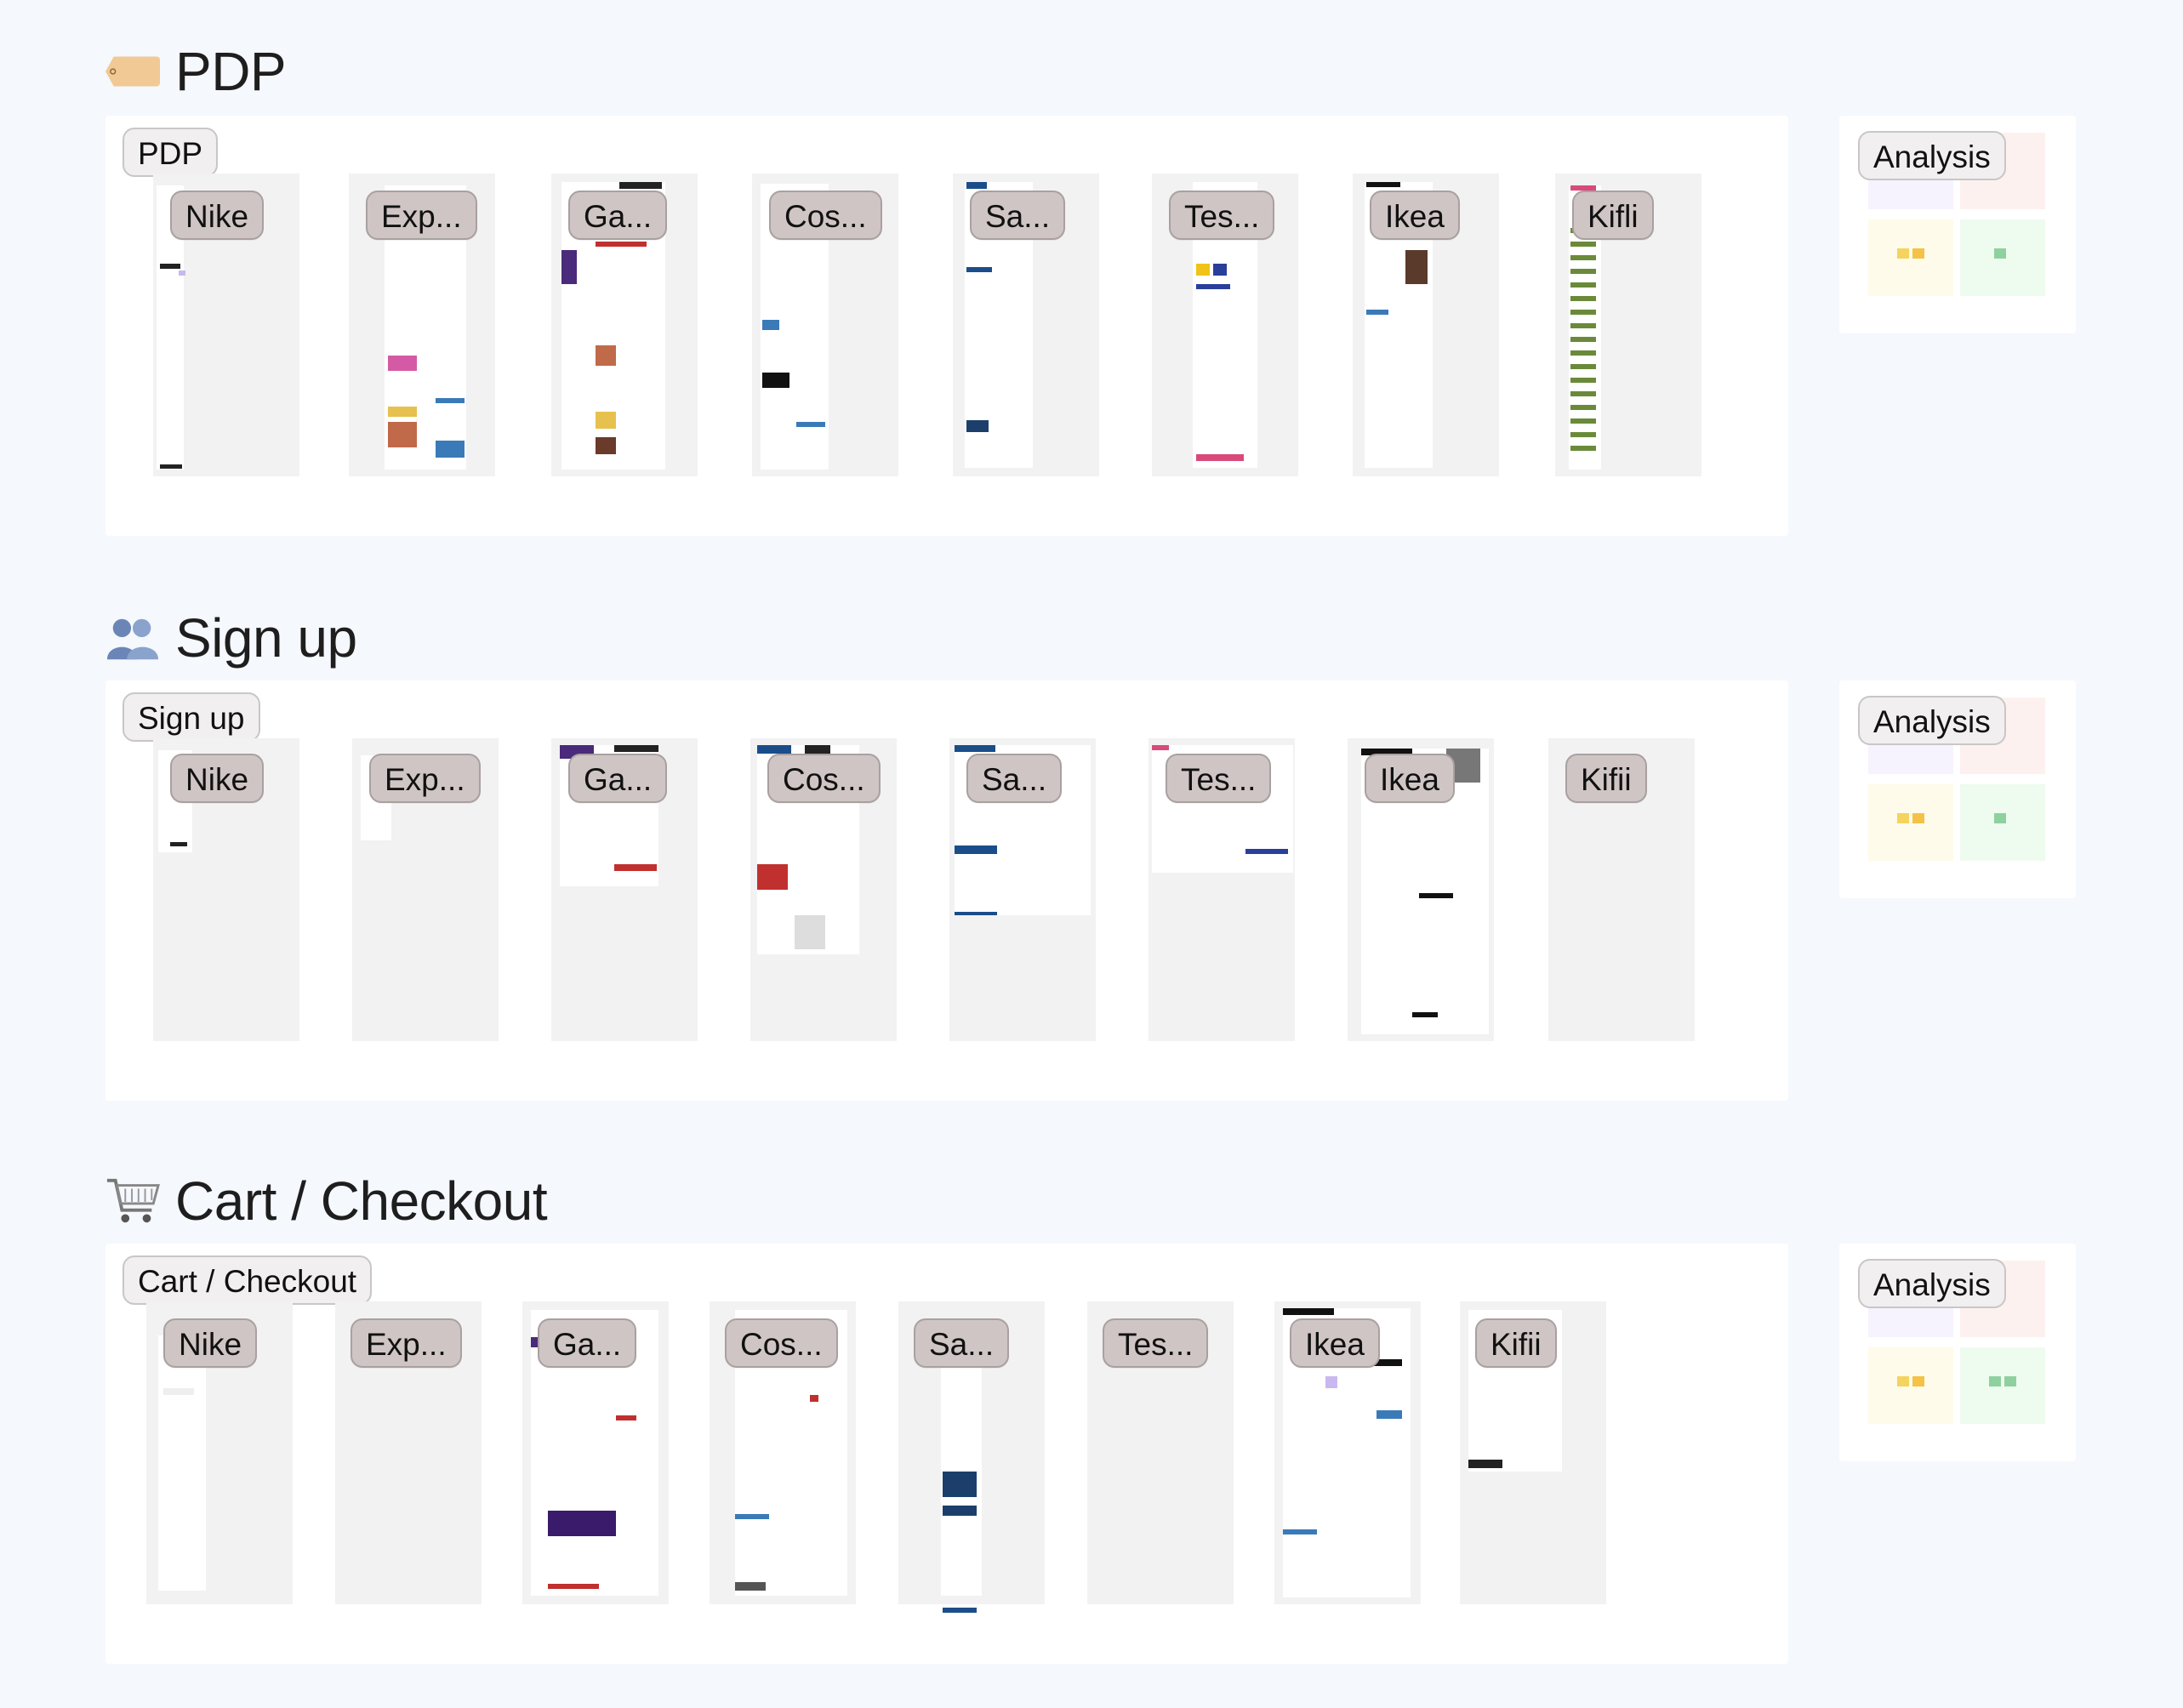 The width and height of the screenshot is (2183, 1708). What do you see at coordinates (326, 1201) in the screenshot?
I see `section-title-cart-checkout: Cart / Checkout` at bounding box center [326, 1201].